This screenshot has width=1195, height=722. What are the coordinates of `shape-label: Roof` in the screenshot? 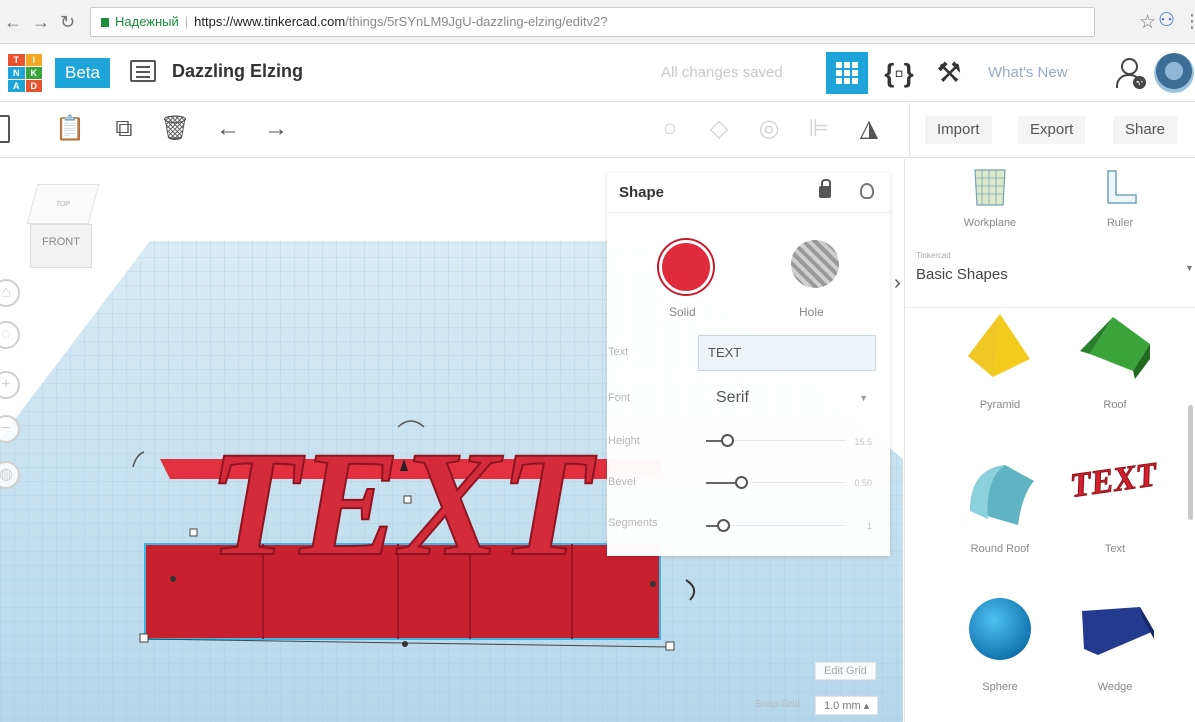 It's located at (1115, 405).